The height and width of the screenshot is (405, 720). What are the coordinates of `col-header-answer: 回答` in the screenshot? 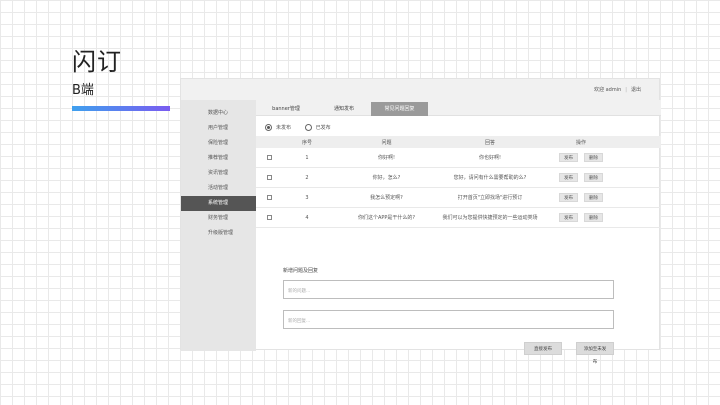 It's located at (489, 142).